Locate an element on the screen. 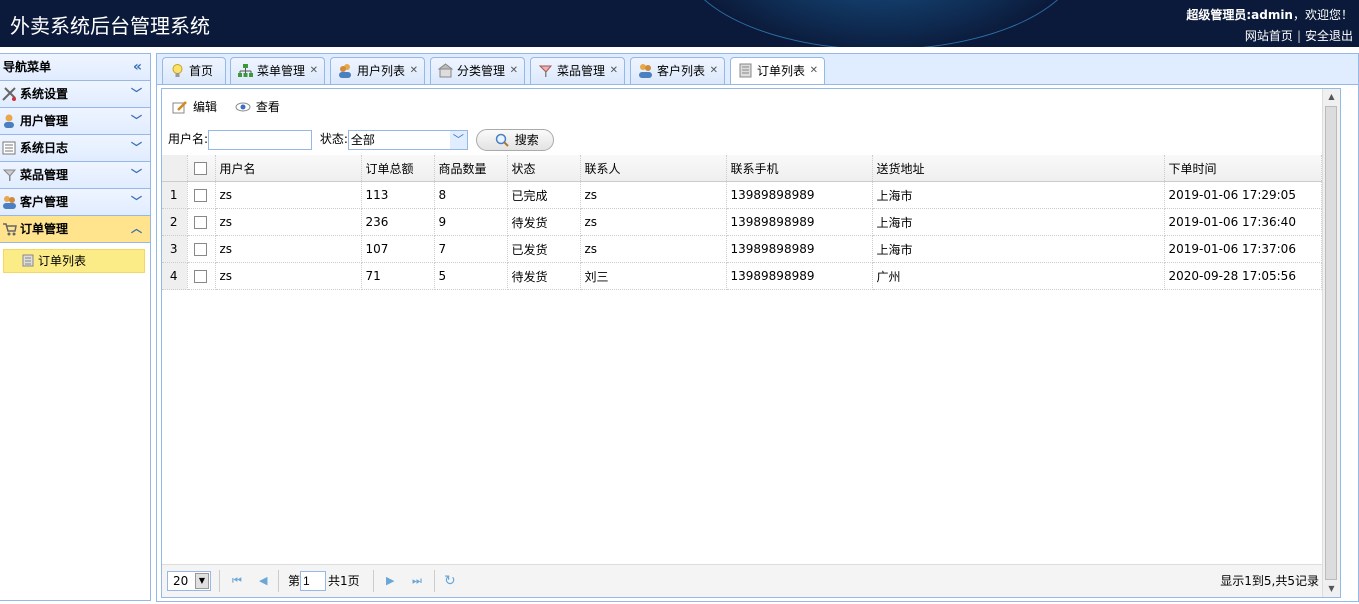 The image size is (1359, 604). next-page-icon: ▶ is located at coordinates (390, 581).